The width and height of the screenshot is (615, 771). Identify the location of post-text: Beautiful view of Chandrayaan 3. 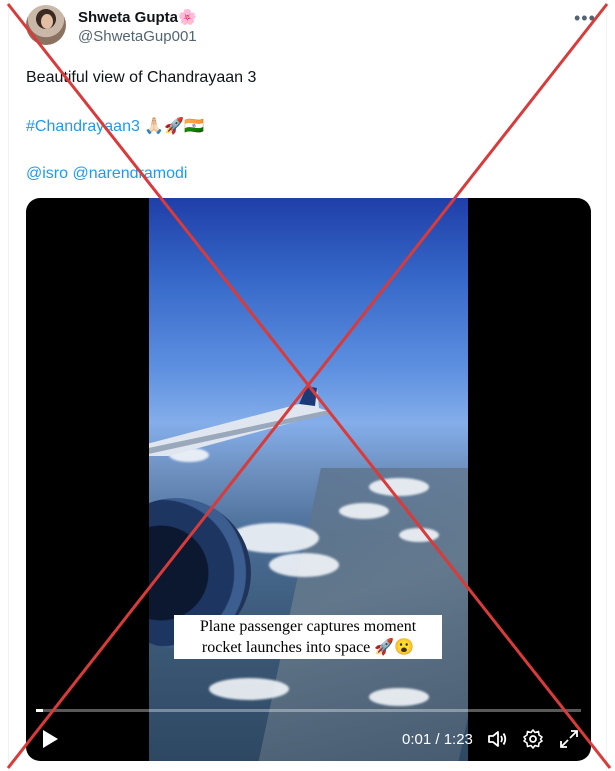
(141, 77).